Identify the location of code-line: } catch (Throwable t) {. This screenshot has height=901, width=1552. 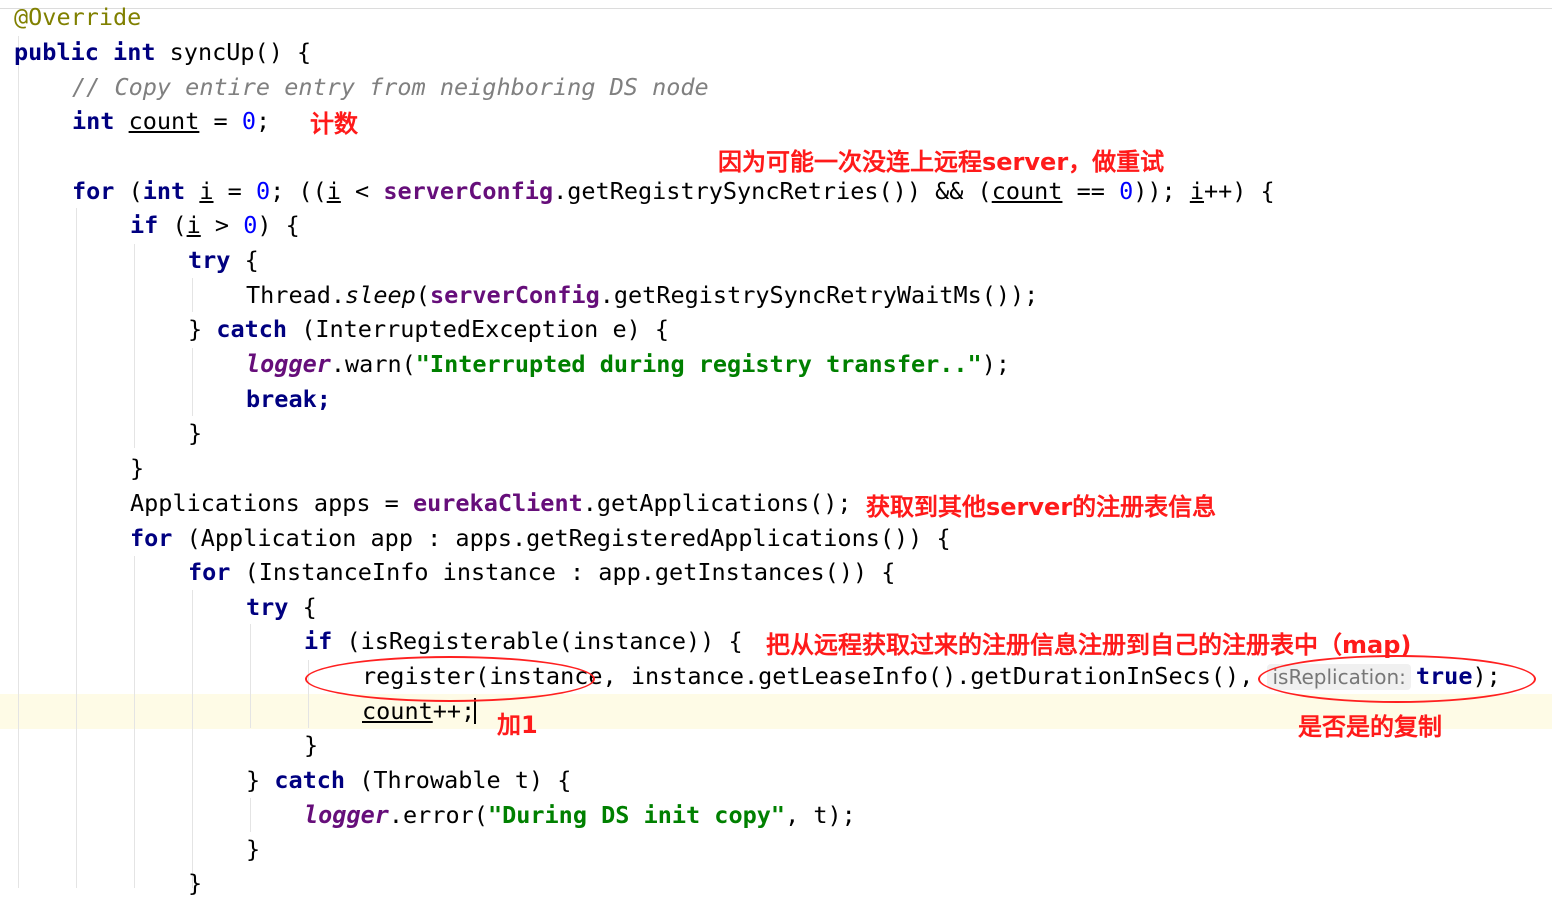
(408, 780).